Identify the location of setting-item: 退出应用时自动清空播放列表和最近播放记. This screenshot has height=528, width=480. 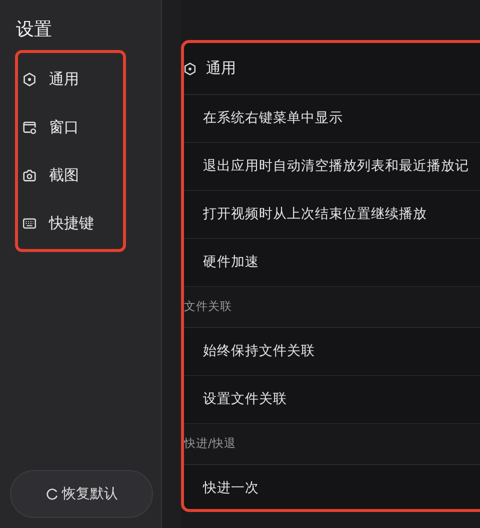
(336, 166).